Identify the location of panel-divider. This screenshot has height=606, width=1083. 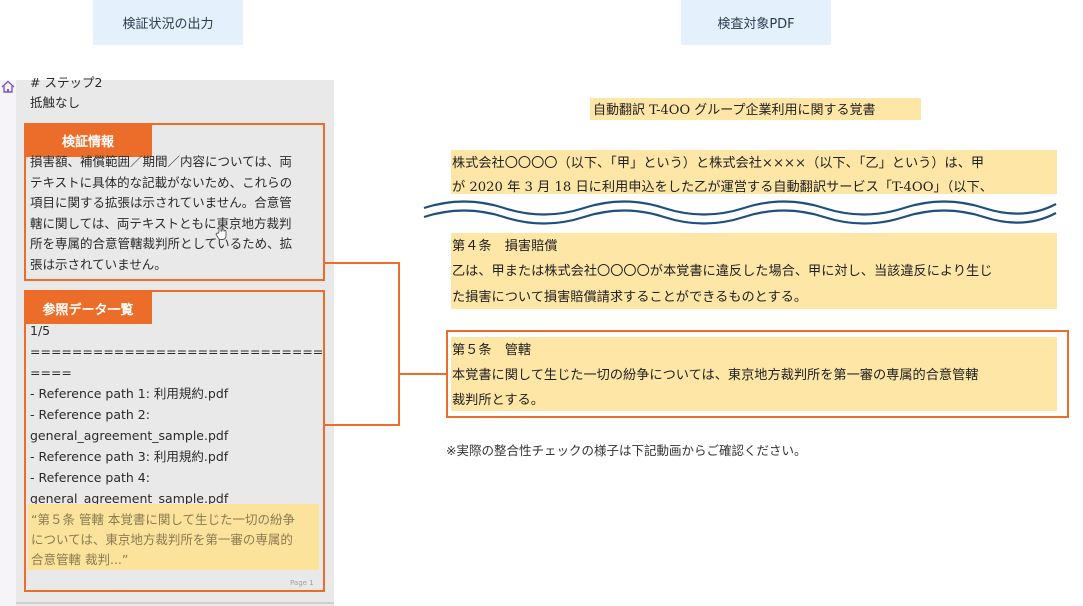
(175, 603).